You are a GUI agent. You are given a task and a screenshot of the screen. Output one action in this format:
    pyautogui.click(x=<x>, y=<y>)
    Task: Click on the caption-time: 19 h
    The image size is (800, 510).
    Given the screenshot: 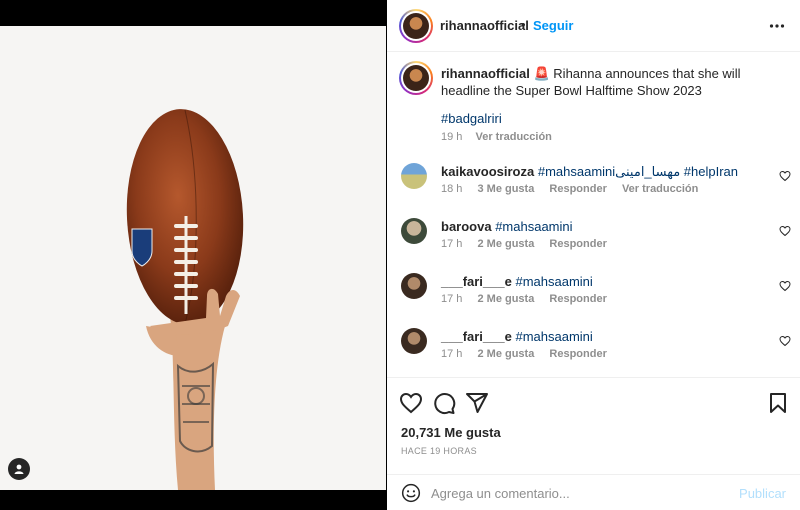 What is the action you would take?
    pyautogui.click(x=451, y=137)
    